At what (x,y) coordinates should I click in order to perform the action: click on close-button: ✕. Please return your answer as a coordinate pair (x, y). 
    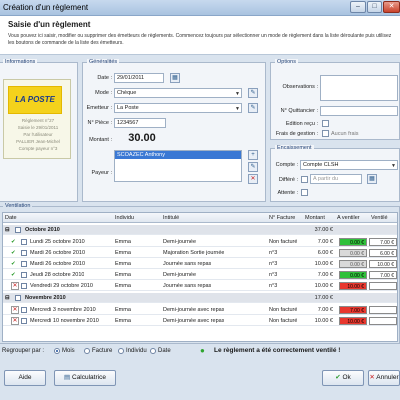
    Looking at the image, I should click on (391, 7).